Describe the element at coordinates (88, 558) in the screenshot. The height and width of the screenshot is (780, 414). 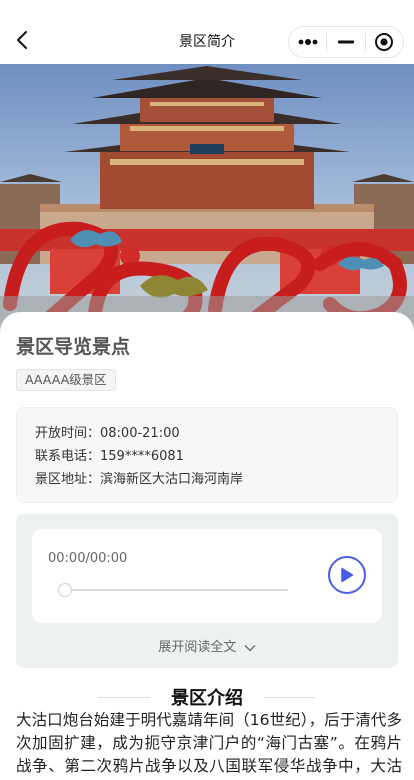
I see `audio-time: 00:00/00:00` at that location.